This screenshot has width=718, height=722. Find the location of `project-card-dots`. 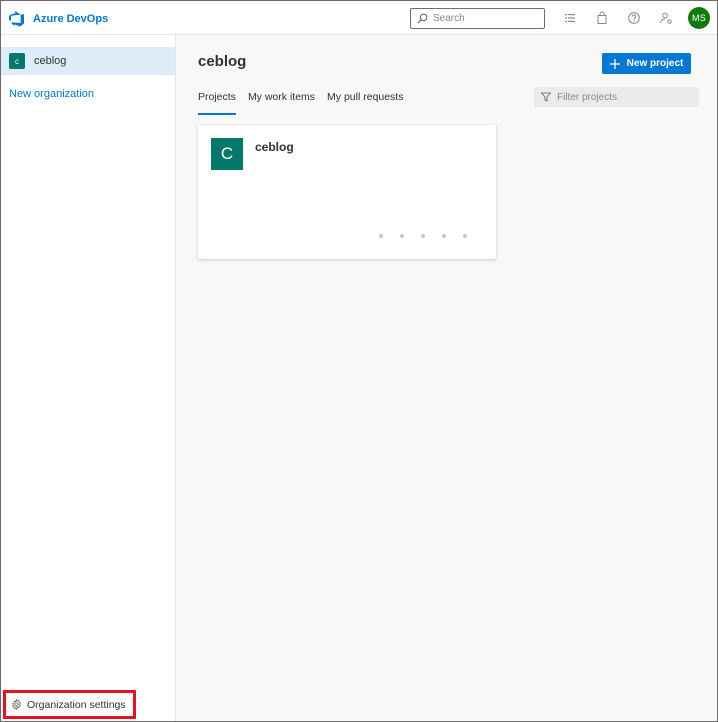

project-card-dots is located at coordinates (431, 236).